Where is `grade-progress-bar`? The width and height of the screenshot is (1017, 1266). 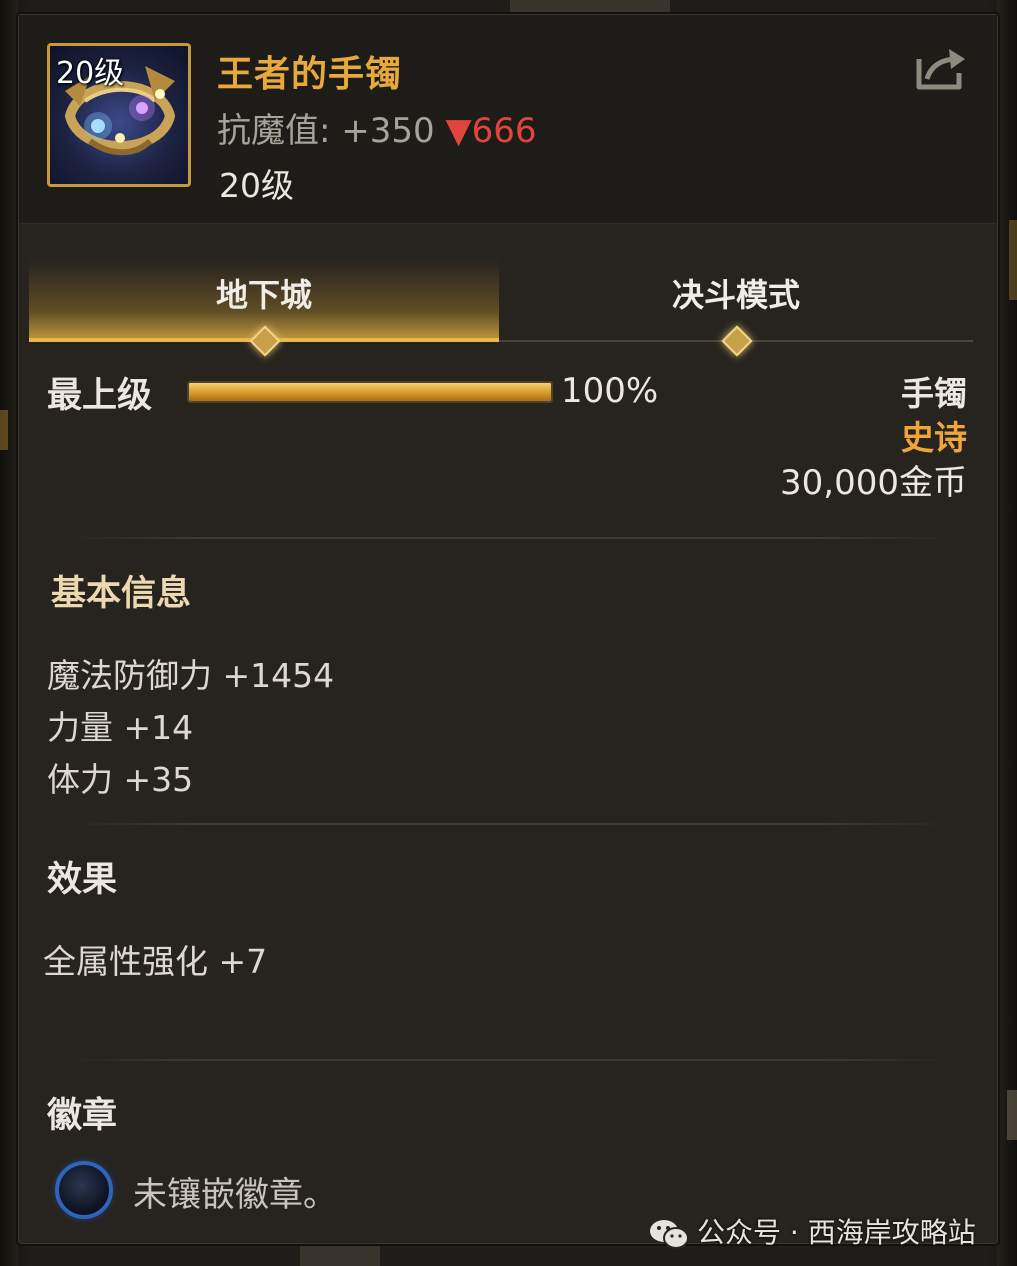
grade-progress-bar is located at coordinates (370, 392).